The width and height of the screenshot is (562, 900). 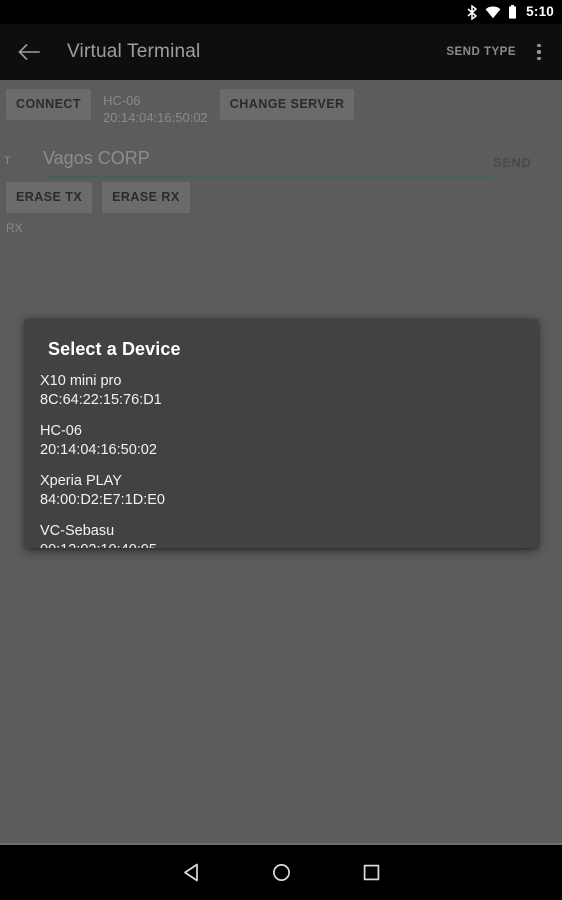 What do you see at coordinates (281, 535) in the screenshot?
I see `list-item: VC-Sebasu 00:12:02:10:40:05` at bounding box center [281, 535].